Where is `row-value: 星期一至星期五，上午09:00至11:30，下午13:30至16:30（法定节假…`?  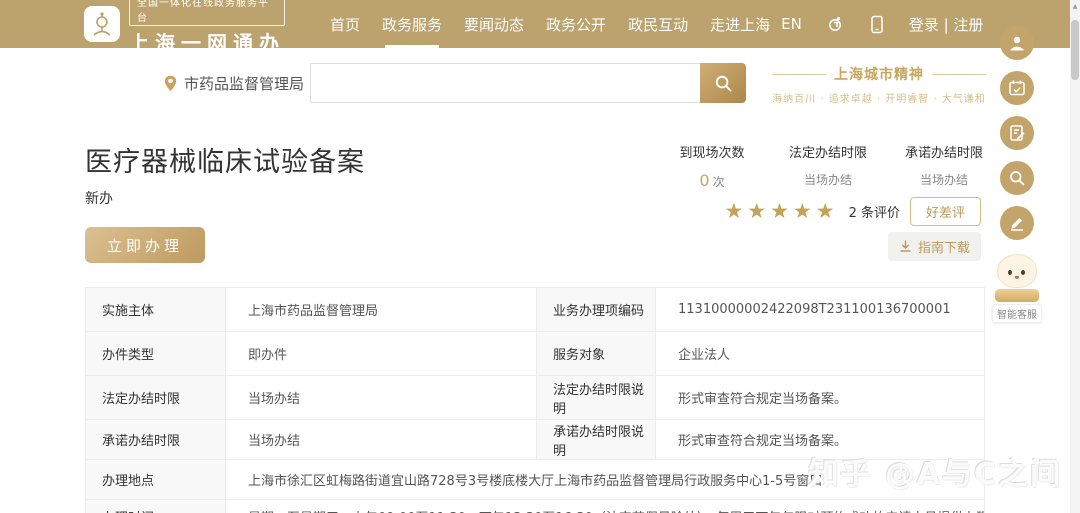 row-value: 星期一至星期五，上午09:00至11:30，下午13:30至16:30（法定节假… is located at coordinates (605, 506).